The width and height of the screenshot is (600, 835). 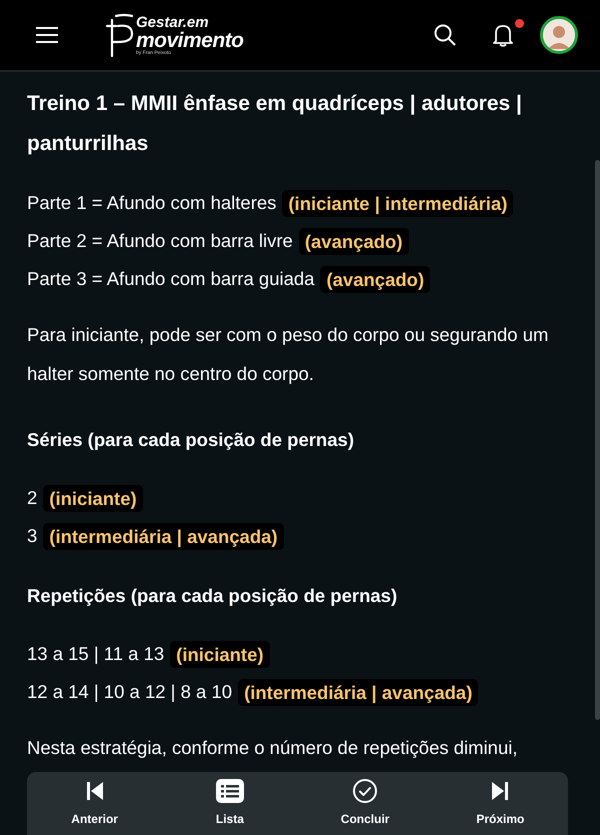 I want to click on menu-button, so click(x=47, y=35).